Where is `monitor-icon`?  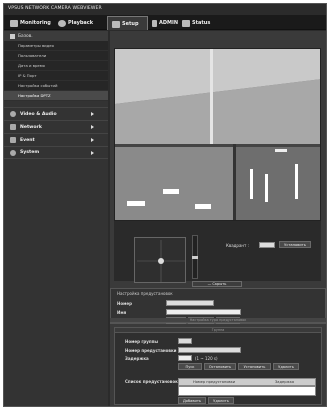
monitor-icon is located at coordinates (14, 23).